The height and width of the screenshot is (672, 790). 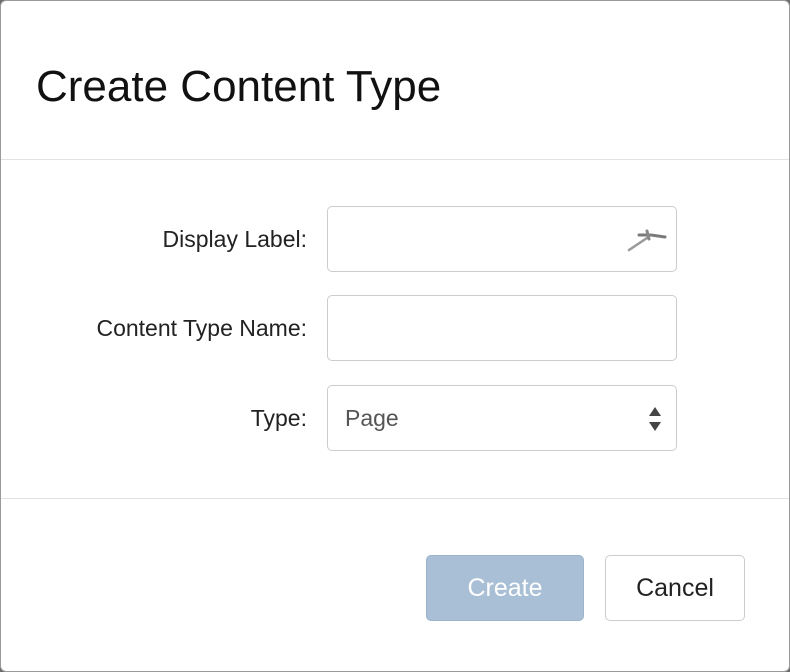 I want to click on create-button: Create, so click(x=505, y=588).